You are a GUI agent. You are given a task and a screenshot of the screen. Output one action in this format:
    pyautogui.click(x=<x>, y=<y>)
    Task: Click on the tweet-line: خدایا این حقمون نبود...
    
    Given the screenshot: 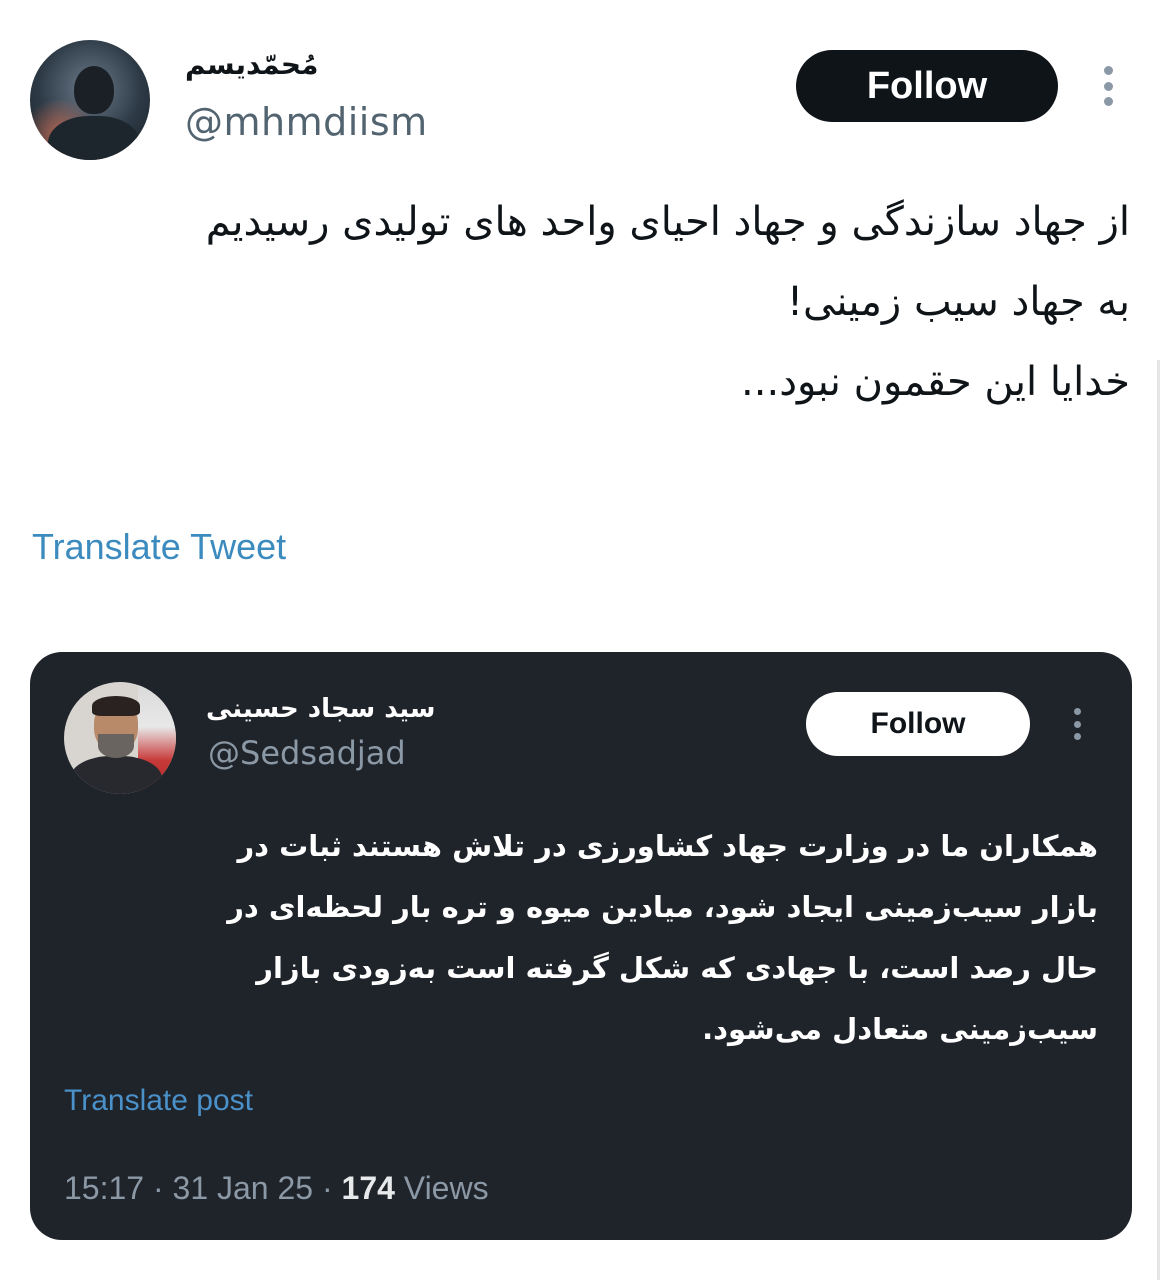 What is the action you would take?
    pyautogui.click(x=935, y=382)
    